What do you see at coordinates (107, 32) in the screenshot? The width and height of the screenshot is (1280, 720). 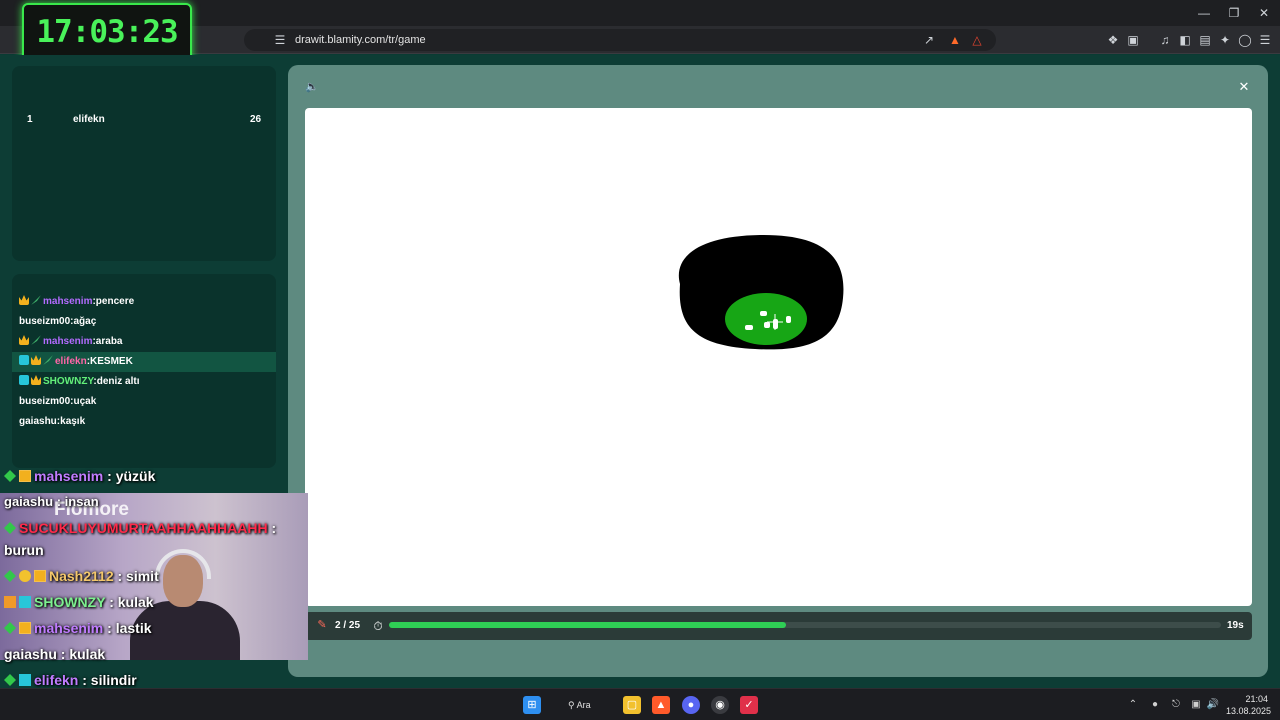 I see `stream-clock: 17:03:23` at bounding box center [107, 32].